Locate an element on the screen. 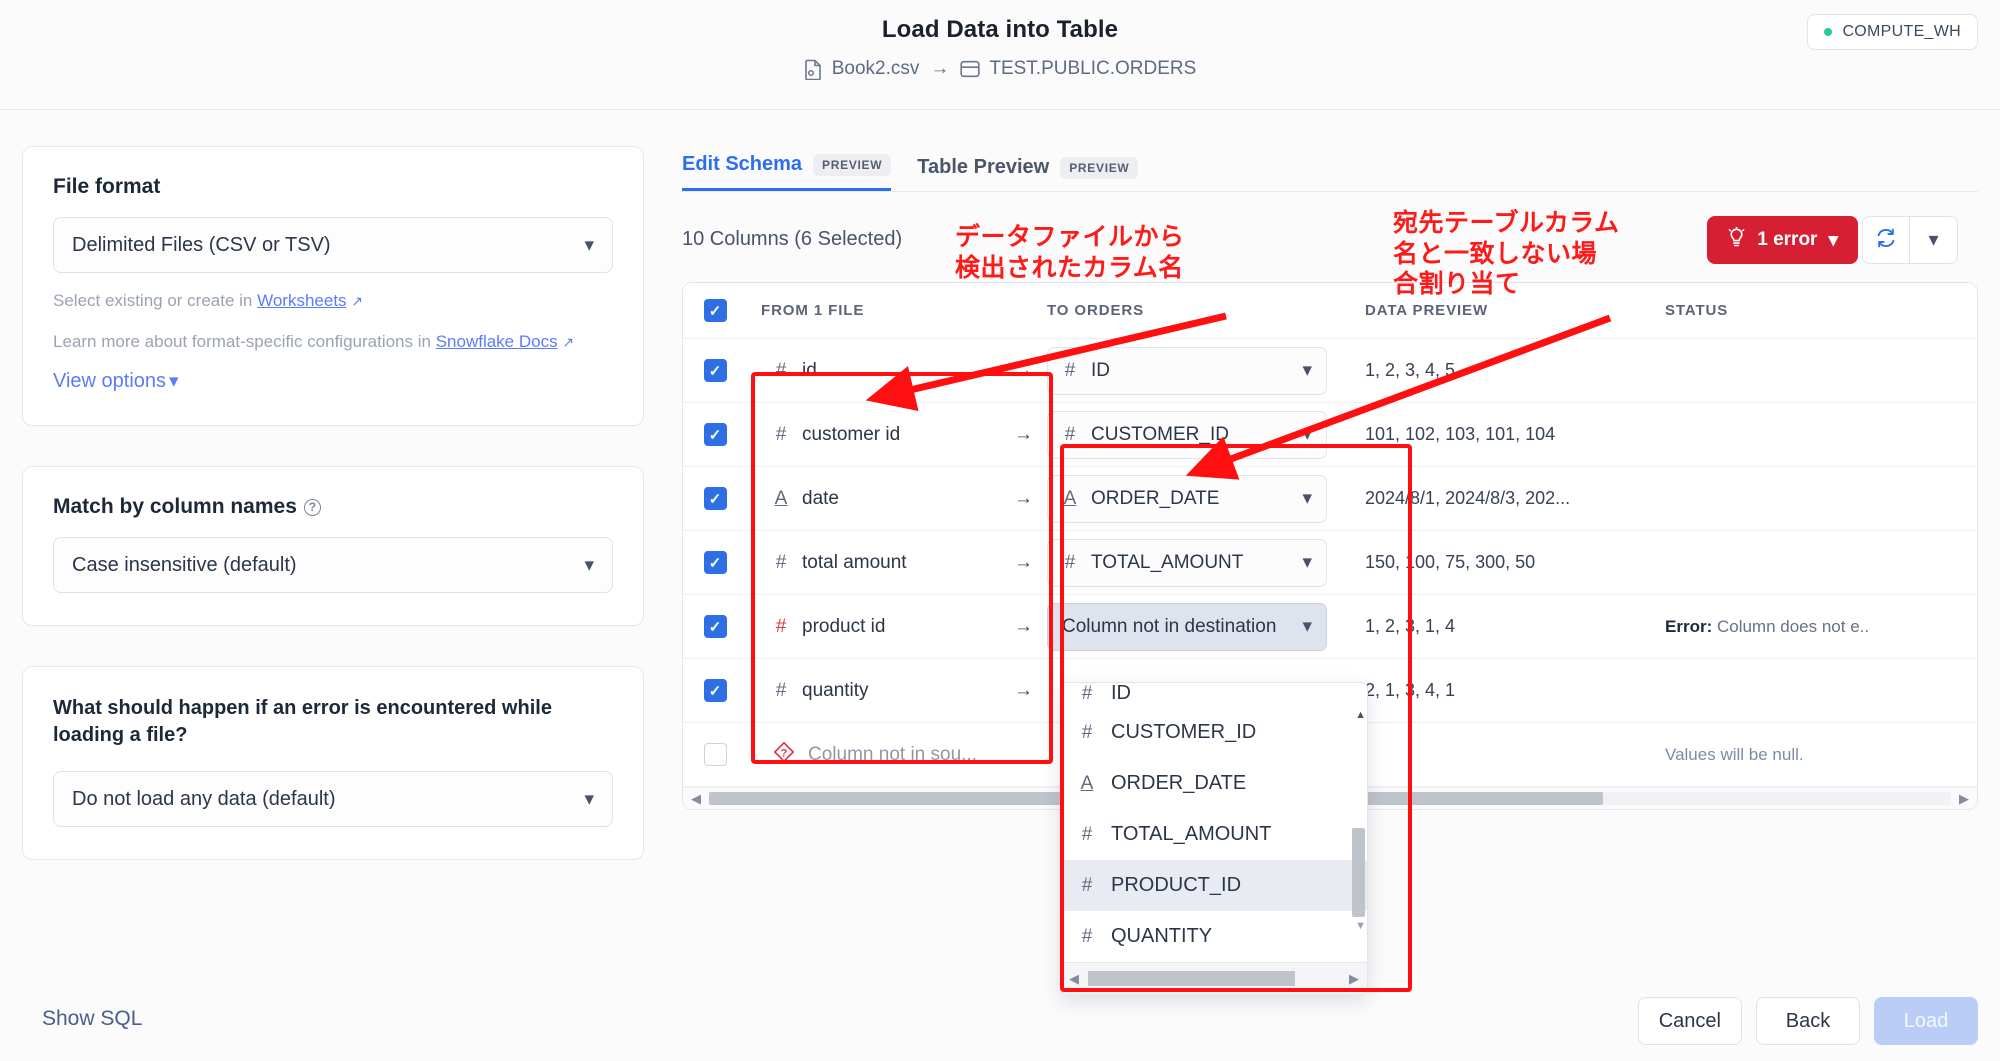 The width and height of the screenshot is (2000, 1061). row-checkbox-3: ✓ is located at coordinates (715, 562).